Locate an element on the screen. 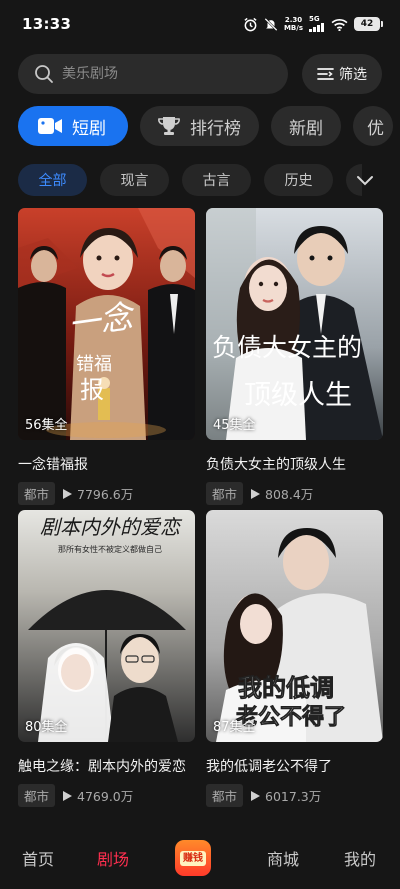 This screenshot has width=400, height=889. play-count-value: 6017.3万 is located at coordinates (293, 796).